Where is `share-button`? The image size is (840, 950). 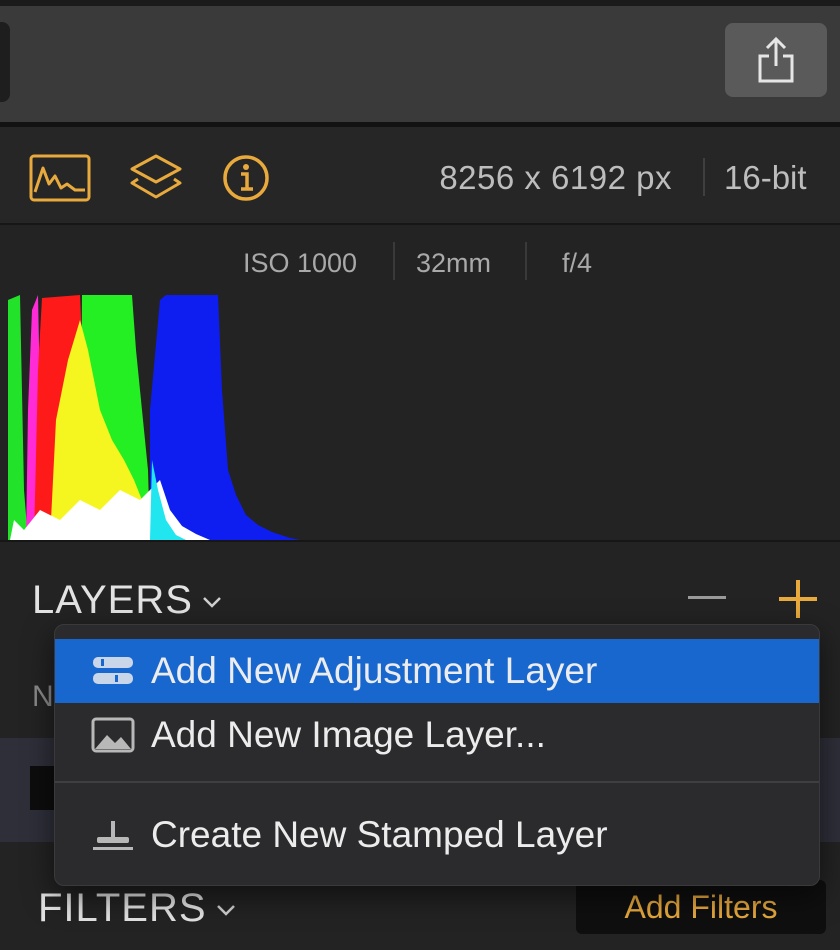 share-button is located at coordinates (776, 60).